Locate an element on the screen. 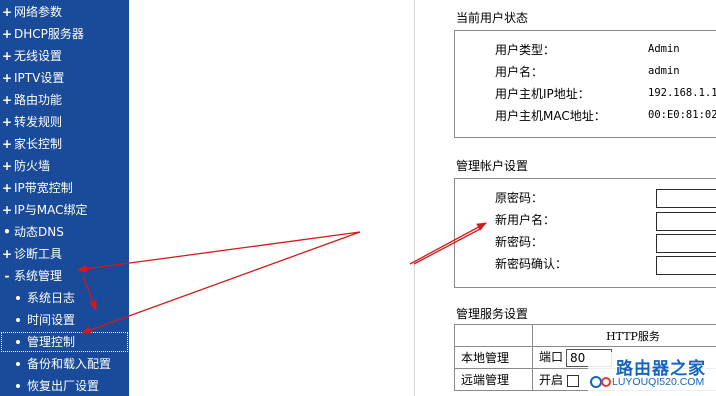 Image resolution: width=716 pixels, height=396 pixels. account-section-title: 管理帐户设置 is located at coordinates (492, 166).